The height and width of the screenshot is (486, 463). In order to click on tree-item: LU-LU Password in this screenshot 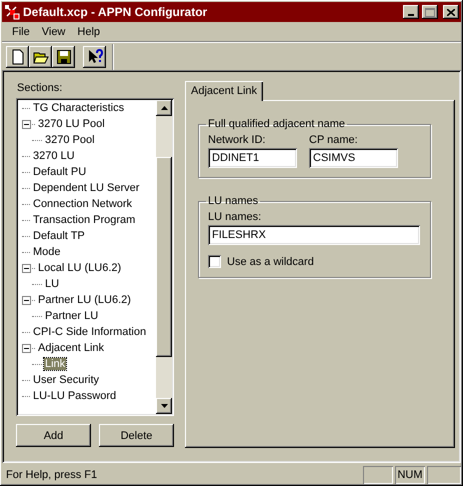, I will do `click(75, 396)`.